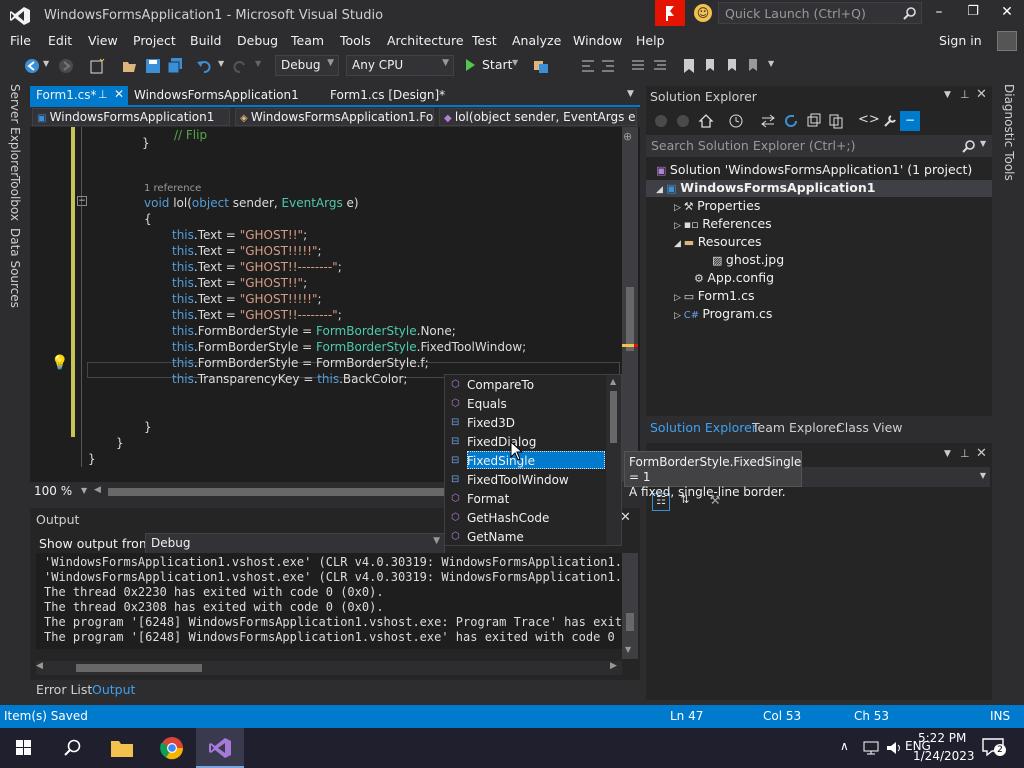 This screenshot has width=1024, height=768. What do you see at coordinates (791, 121) in the screenshot?
I see `refresh-icon` at bounding box center [791, 121].